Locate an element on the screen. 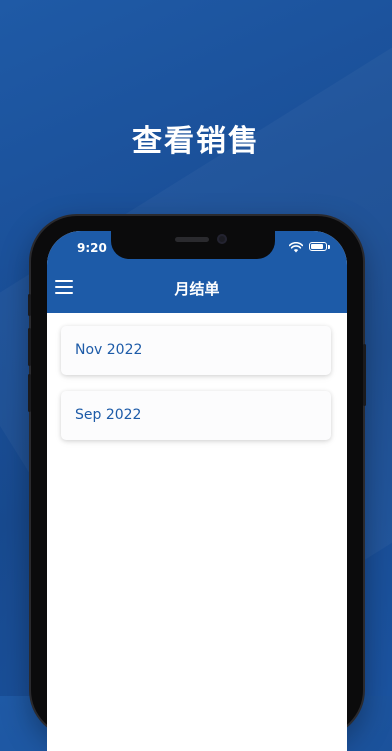  battery-icon is located at coordinates (319, 246).